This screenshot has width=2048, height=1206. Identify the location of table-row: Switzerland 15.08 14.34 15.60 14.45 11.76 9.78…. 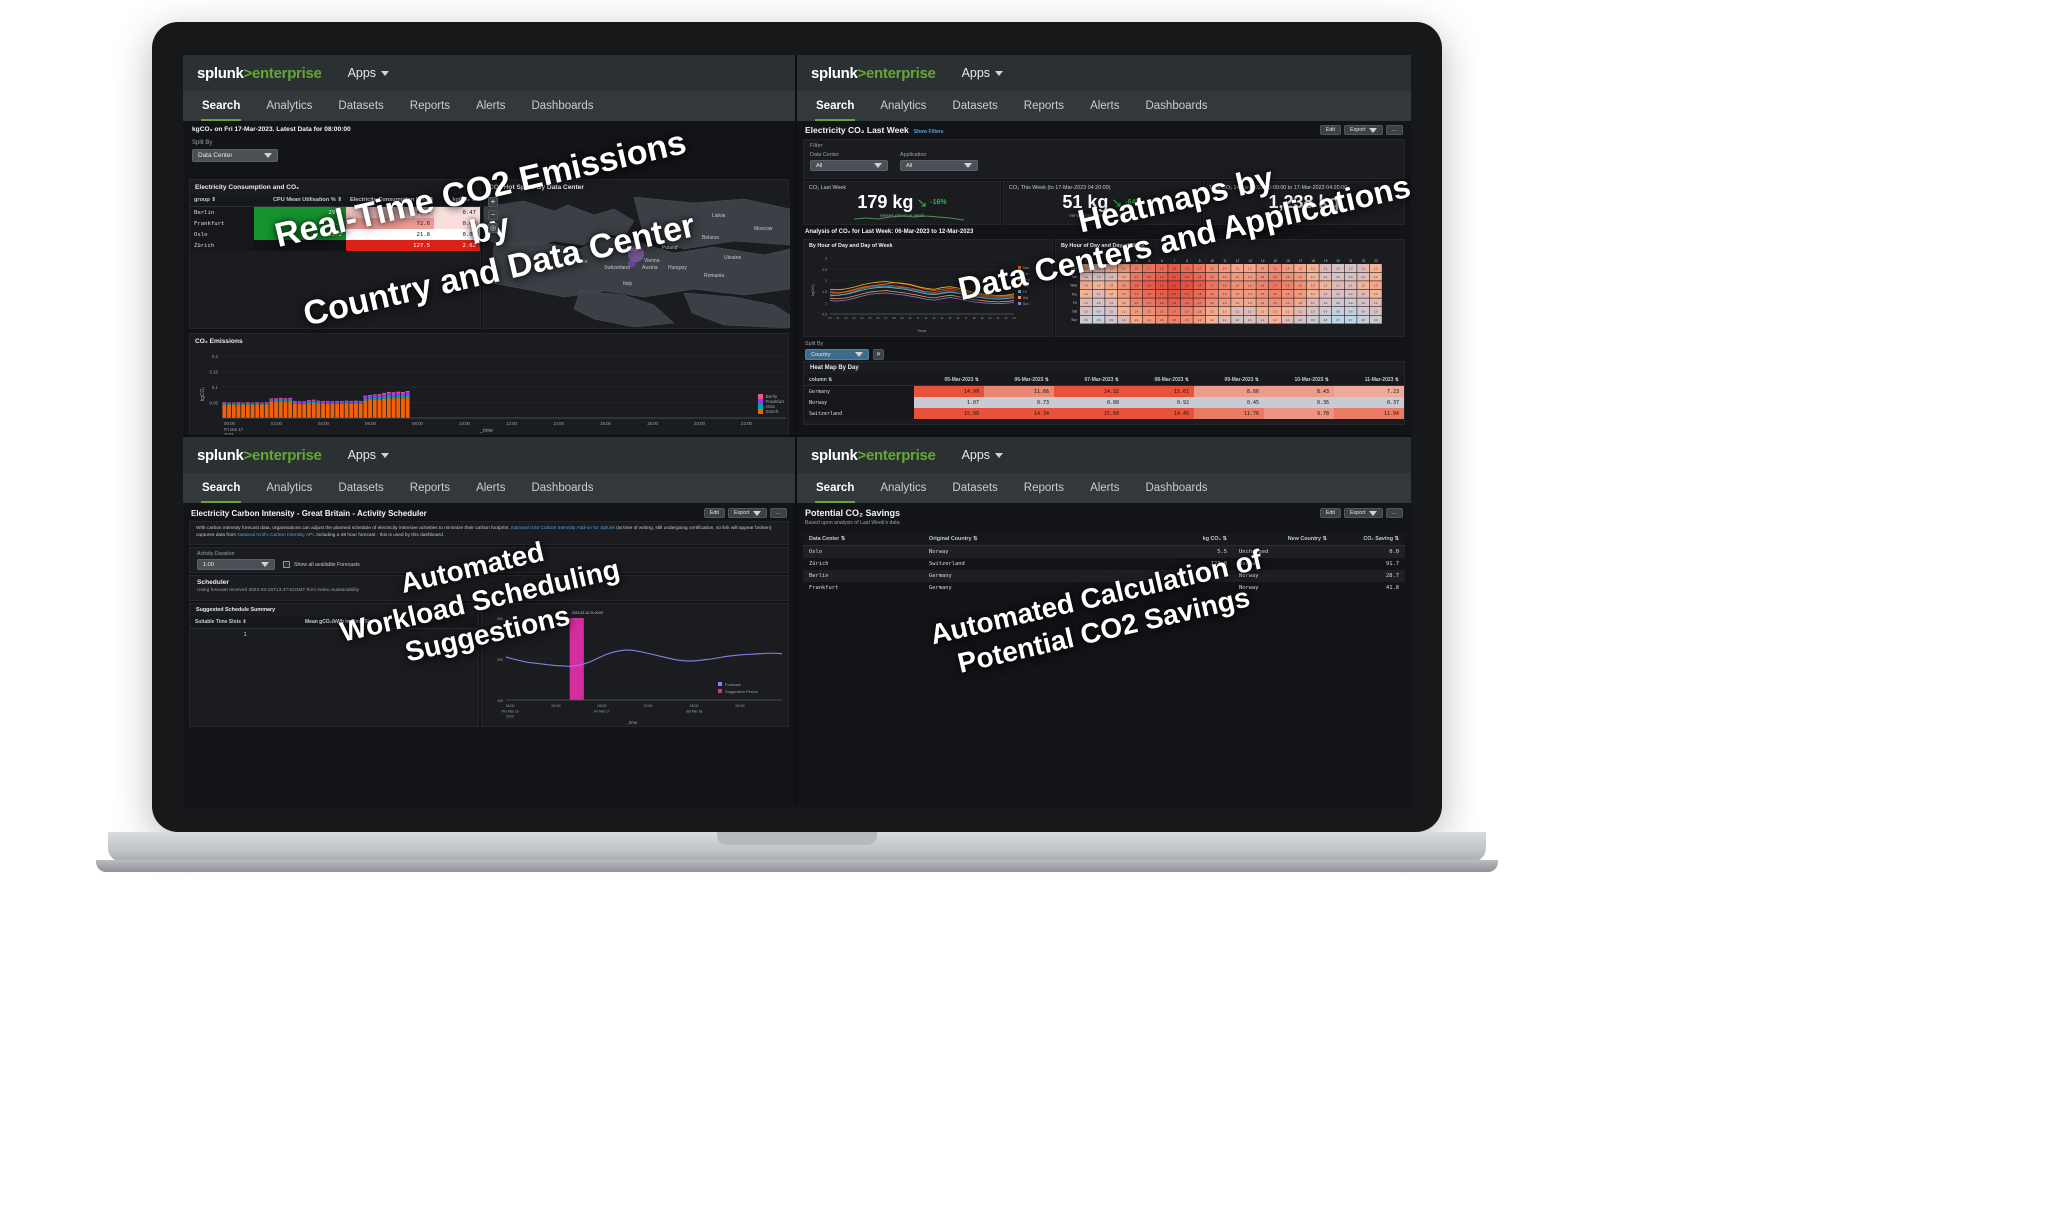
(1104, 413).